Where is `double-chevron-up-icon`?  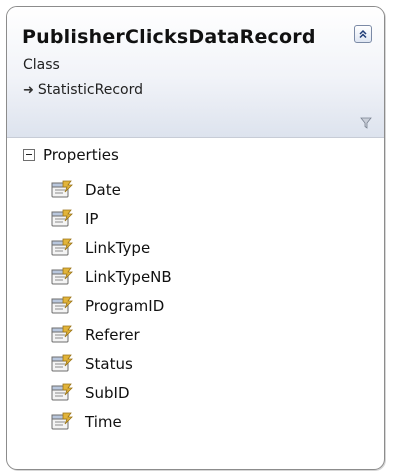
double-chevron-up-icon is located at coordinates (363, 34).